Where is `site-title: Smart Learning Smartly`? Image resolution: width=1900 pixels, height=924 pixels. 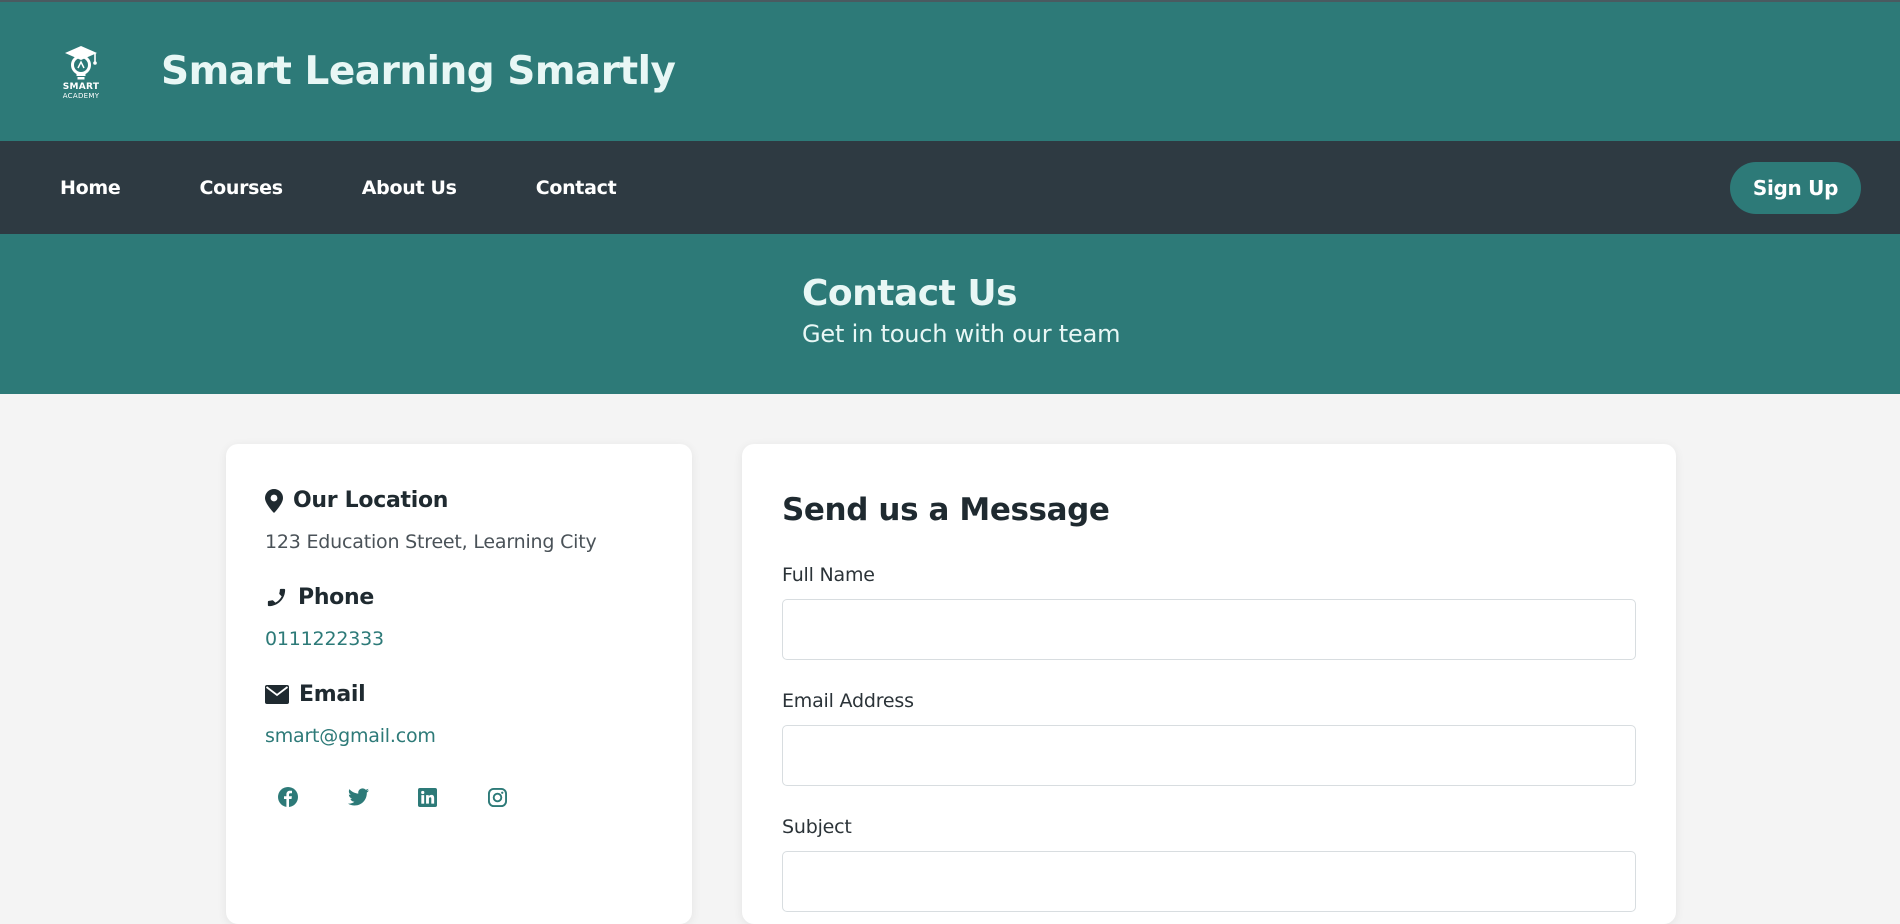
site-title: Smart Learning Smartly is located at coordinates (418, 71).